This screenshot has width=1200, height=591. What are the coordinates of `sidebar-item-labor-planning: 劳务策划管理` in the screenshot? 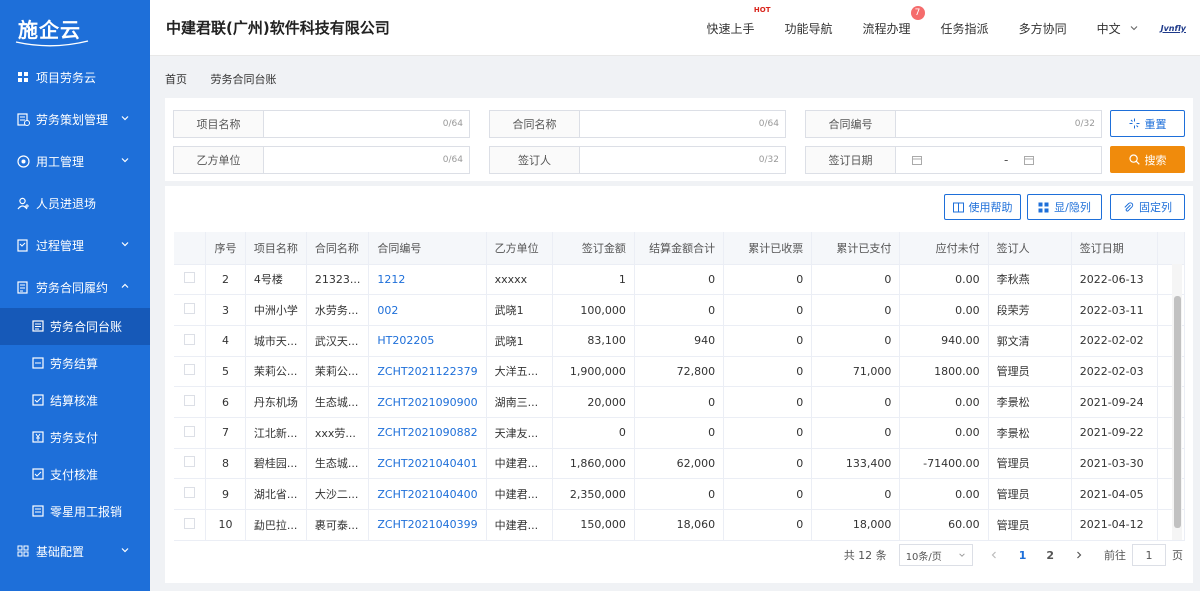 It's located at (75, 119).